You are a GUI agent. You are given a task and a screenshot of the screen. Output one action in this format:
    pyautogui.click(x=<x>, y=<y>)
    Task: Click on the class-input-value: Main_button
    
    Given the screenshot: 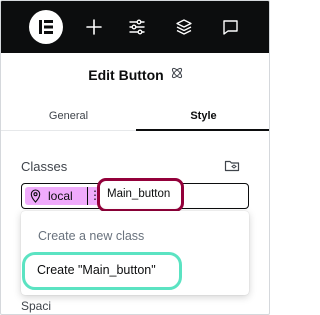 What is the action you would take?
    pyautogui.click(x=138, y=194)
    